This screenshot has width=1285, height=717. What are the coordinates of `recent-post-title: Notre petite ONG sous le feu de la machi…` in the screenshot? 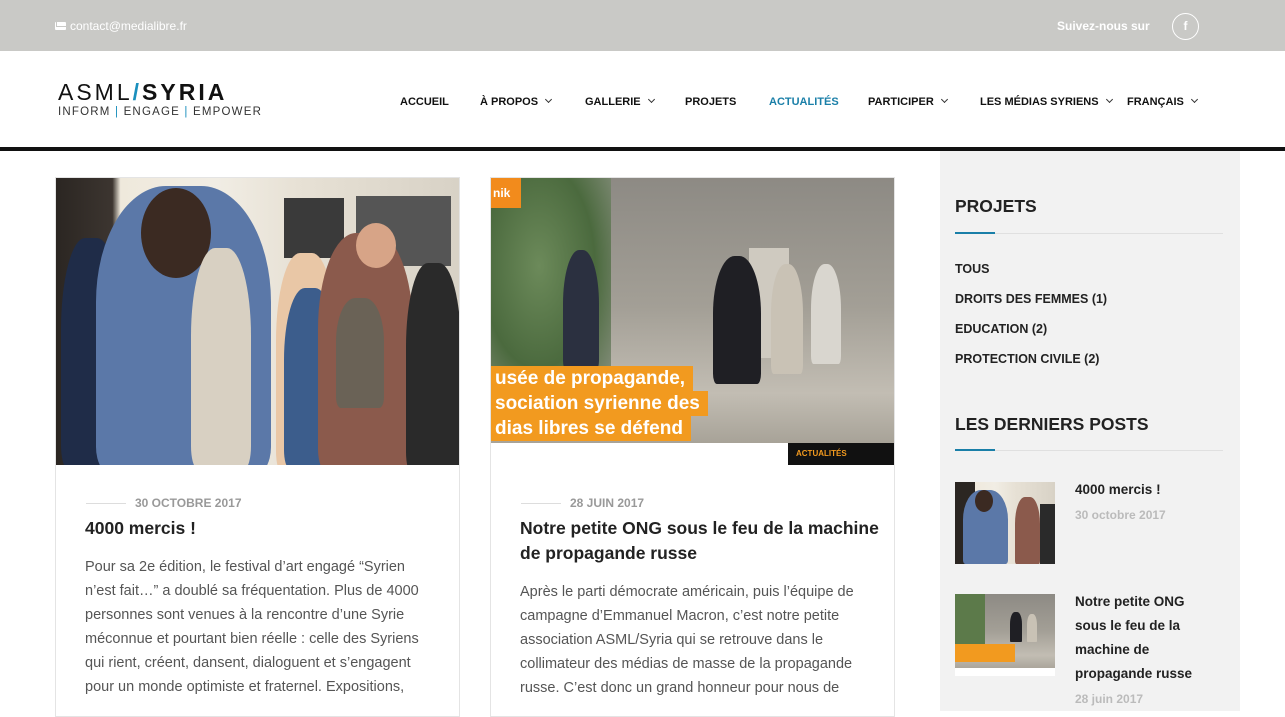 It's located at (1145, 638).